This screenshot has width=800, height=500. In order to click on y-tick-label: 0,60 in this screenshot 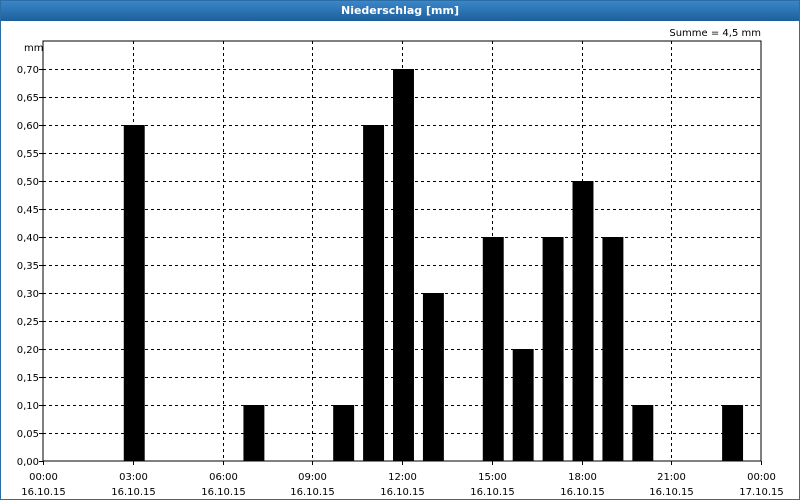, I will do `click(28, 126)`.